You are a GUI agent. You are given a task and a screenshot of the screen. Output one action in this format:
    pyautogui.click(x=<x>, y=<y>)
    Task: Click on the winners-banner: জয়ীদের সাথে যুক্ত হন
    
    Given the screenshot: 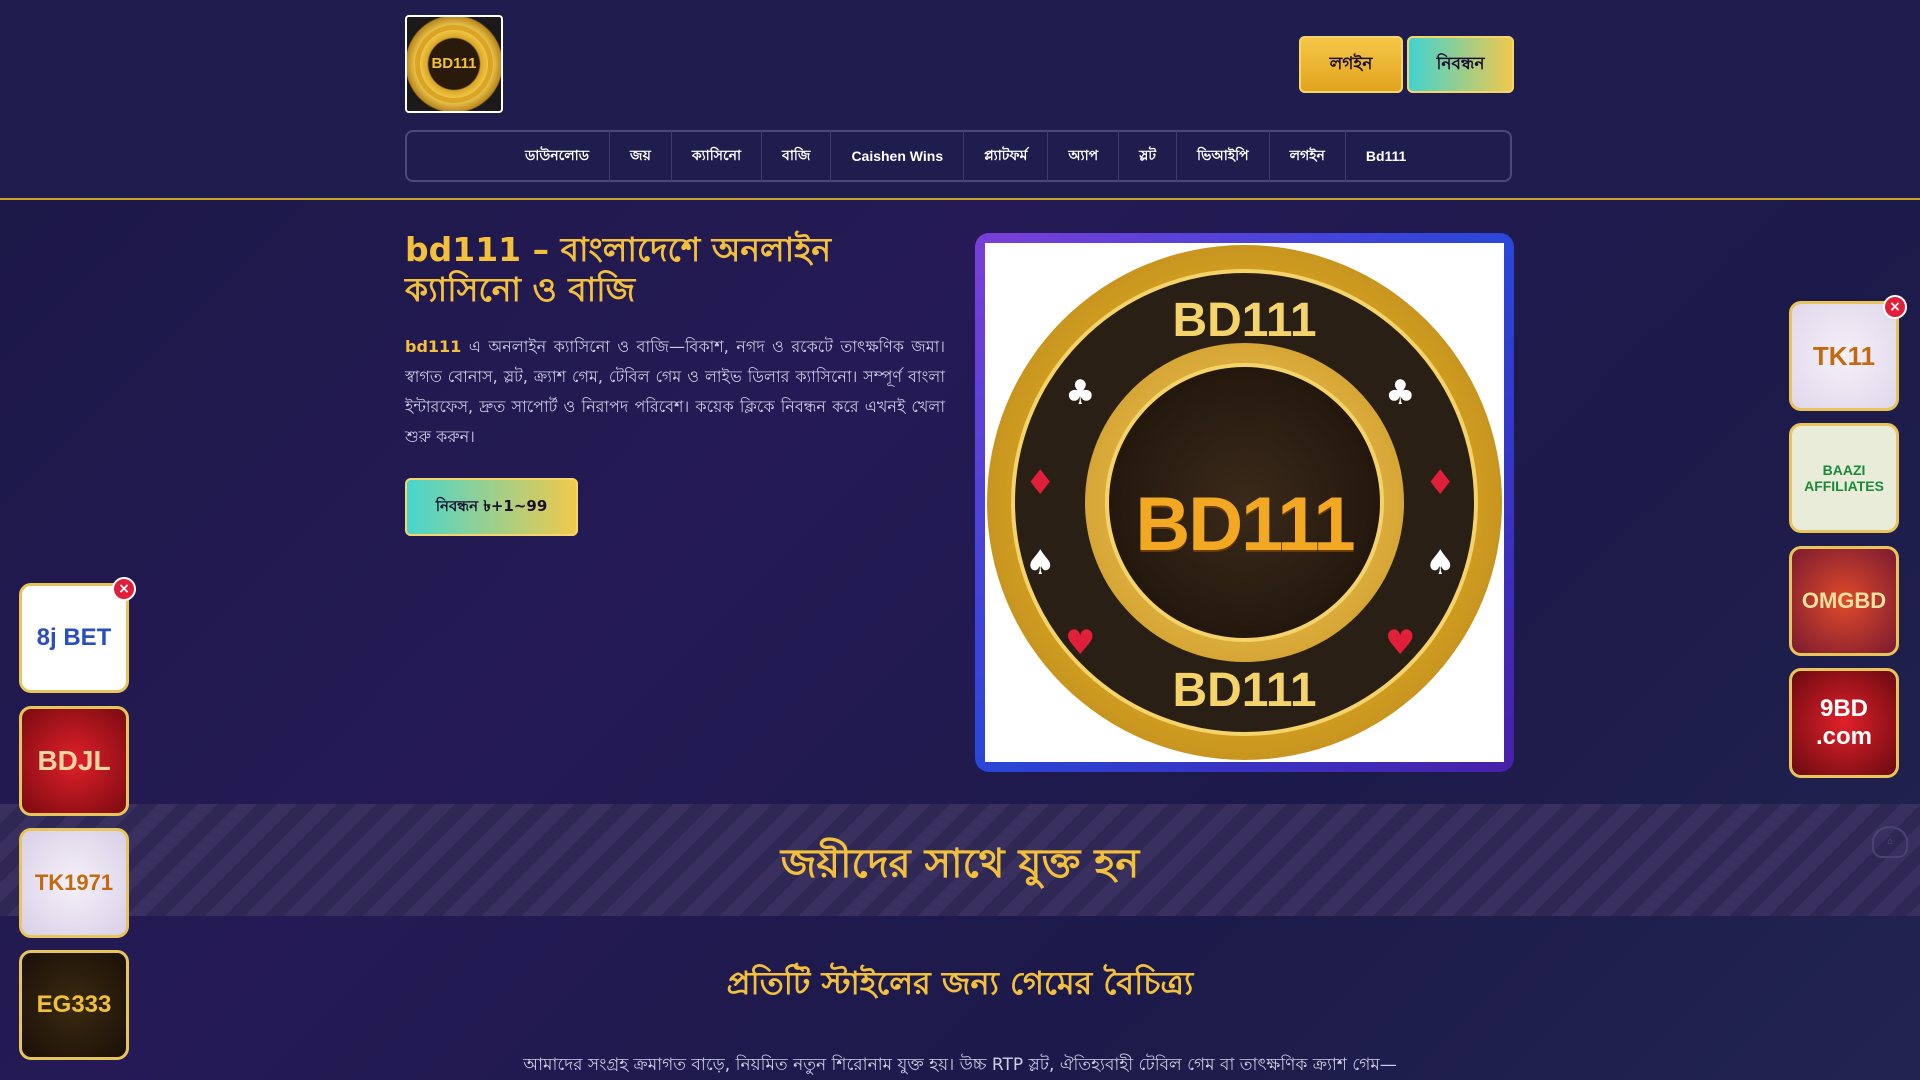 What is the action you would take?
    pyautogui.click(x=960, y=860)
    